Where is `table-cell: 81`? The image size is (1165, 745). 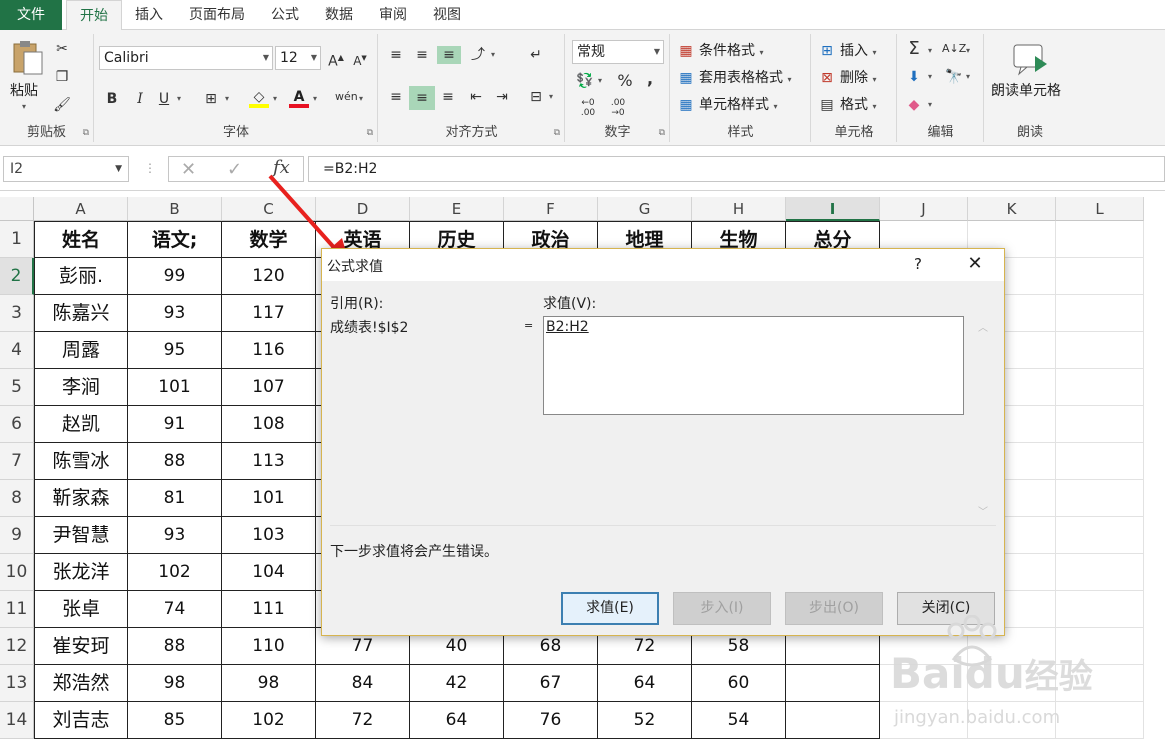
table-cell: 81 is located at coordinates (175, 498).